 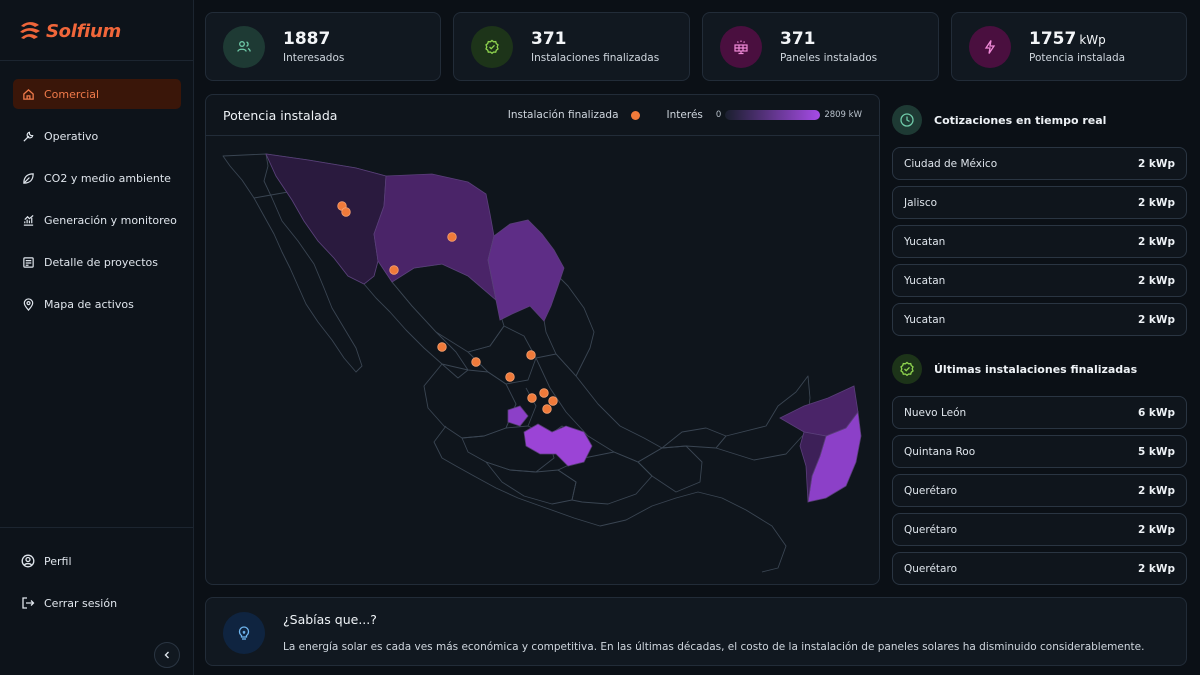 I want to click on clock-icon, so click(x=907, y=120).